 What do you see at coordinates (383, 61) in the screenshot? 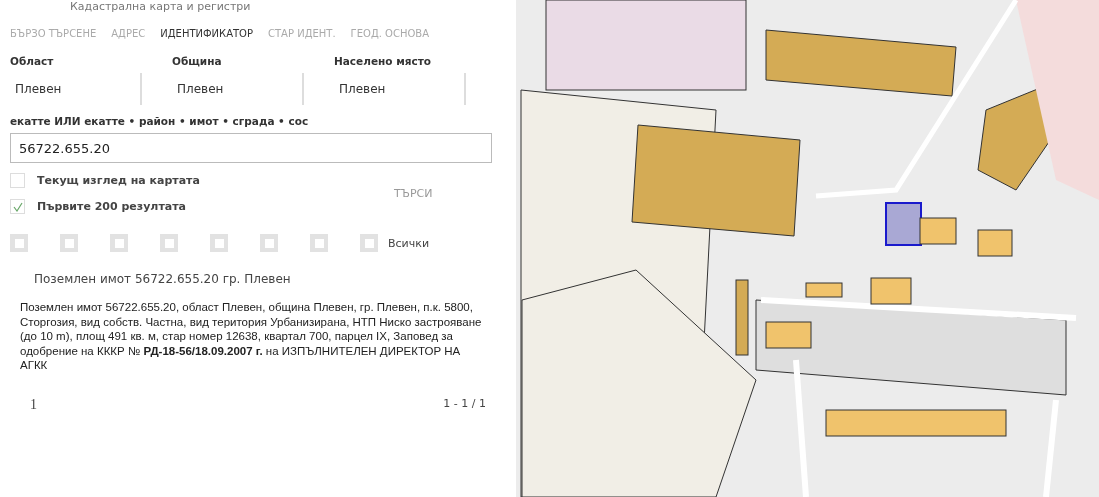
I see `field-label: Населено място` at bounding box center [383, 61].